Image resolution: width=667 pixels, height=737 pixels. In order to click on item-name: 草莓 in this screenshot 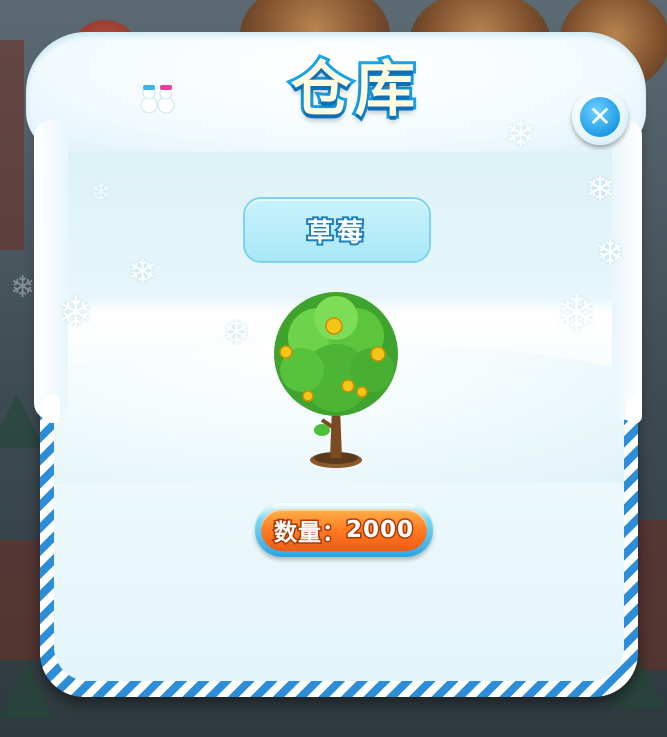, I will do `click(336, 233)`.